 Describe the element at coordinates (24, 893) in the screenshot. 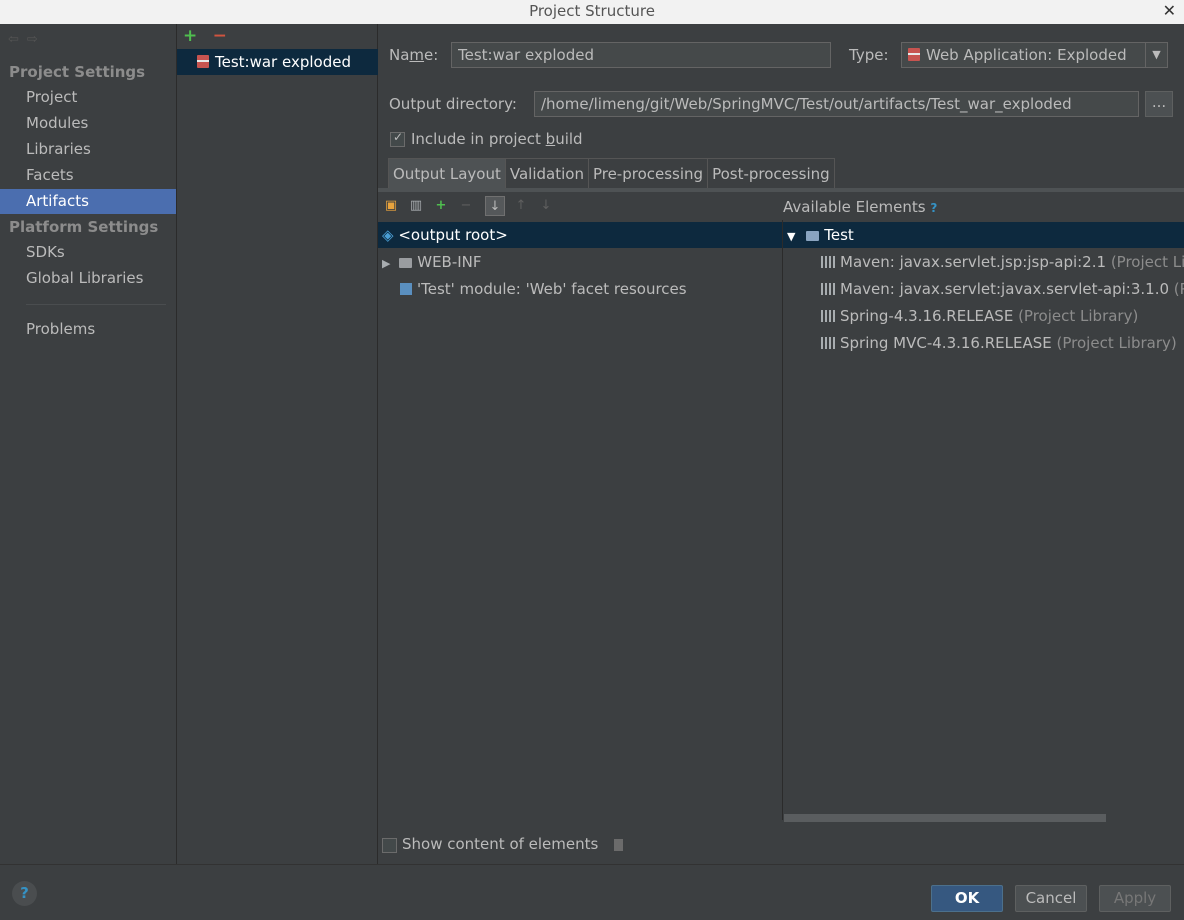

I see `help-button: ?` at that location.